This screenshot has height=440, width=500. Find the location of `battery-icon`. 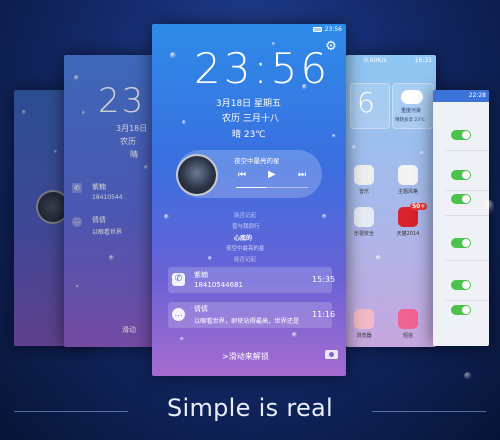

battery-icon is located at coordinates (317, 29).